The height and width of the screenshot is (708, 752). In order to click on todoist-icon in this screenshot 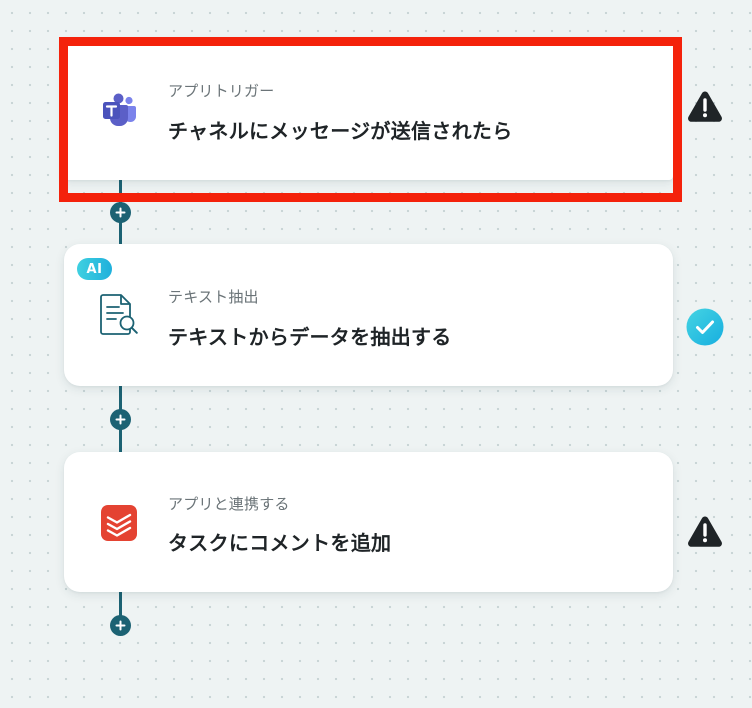, I will do `click(119, 523)`.